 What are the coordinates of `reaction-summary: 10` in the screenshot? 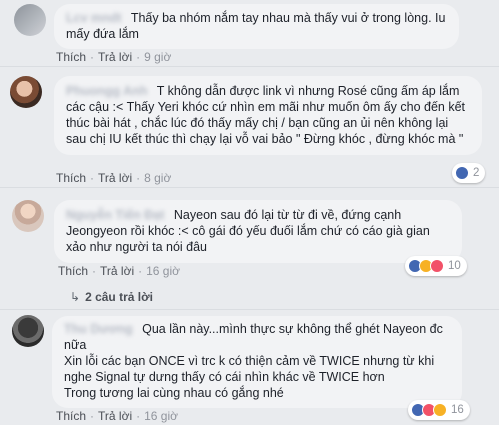 It's located at (436, 266).